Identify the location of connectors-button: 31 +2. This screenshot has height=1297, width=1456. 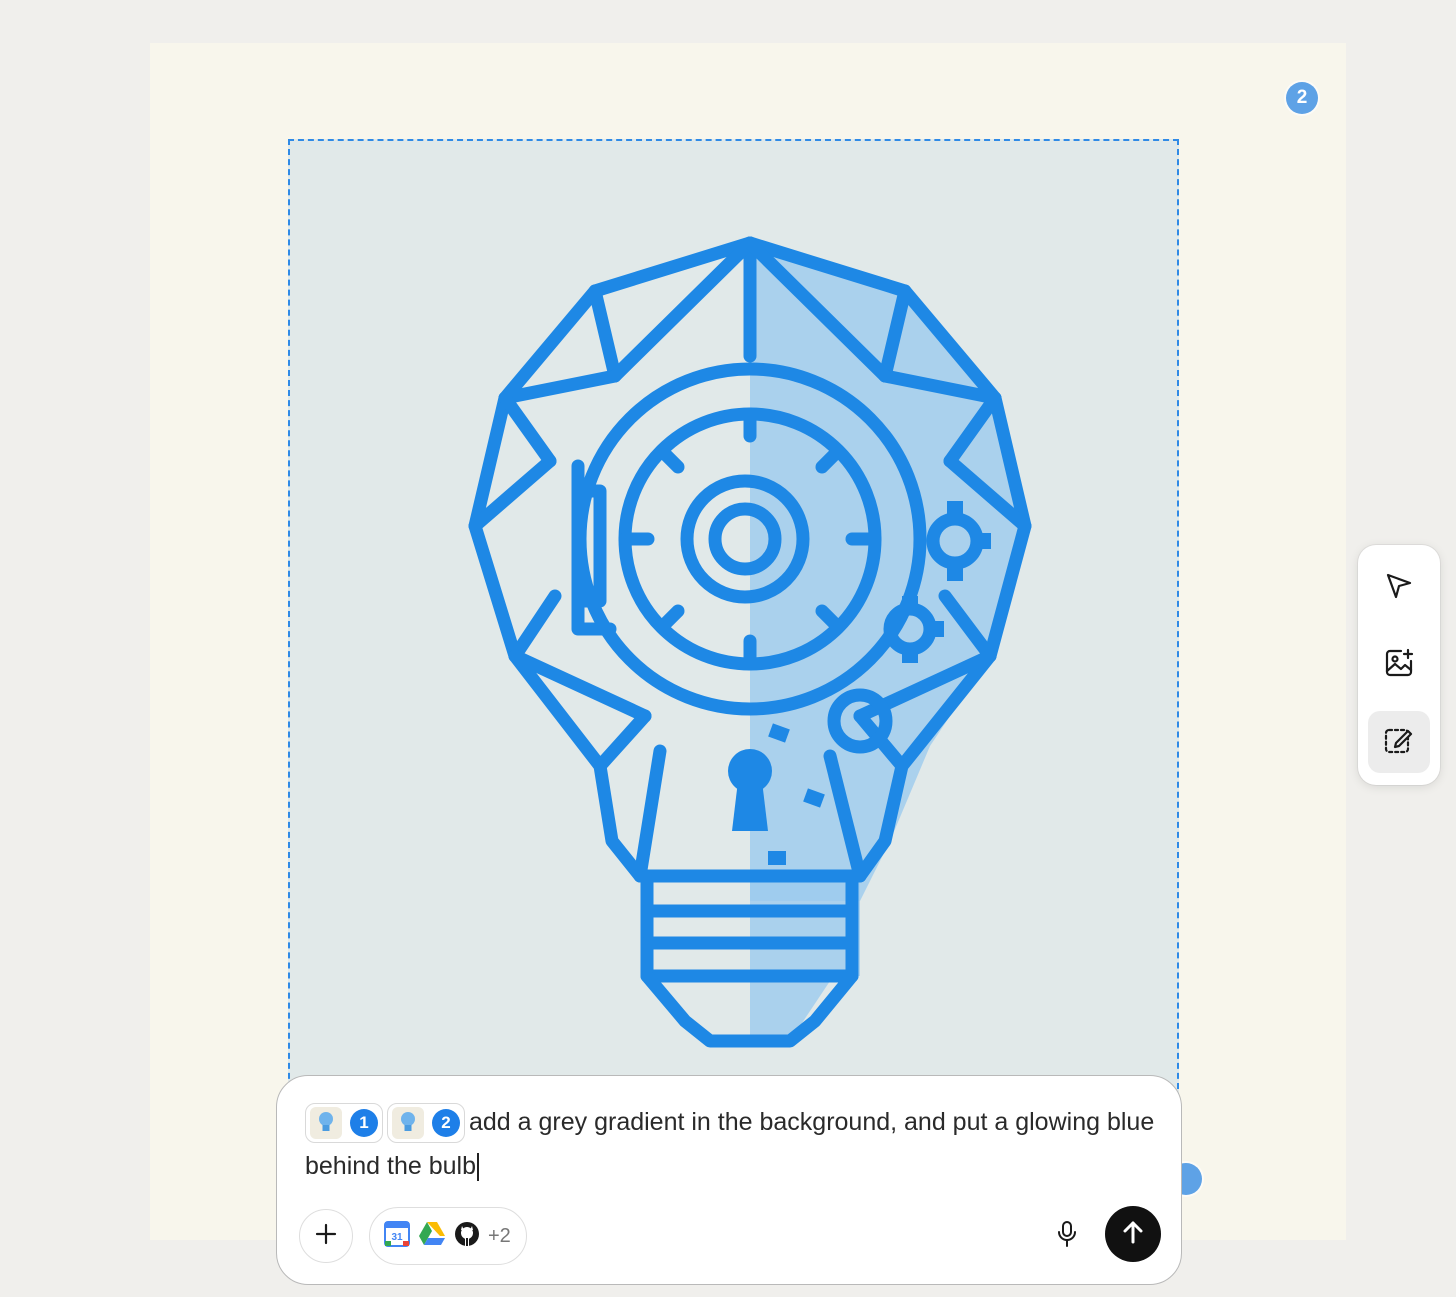
(448, 1236).